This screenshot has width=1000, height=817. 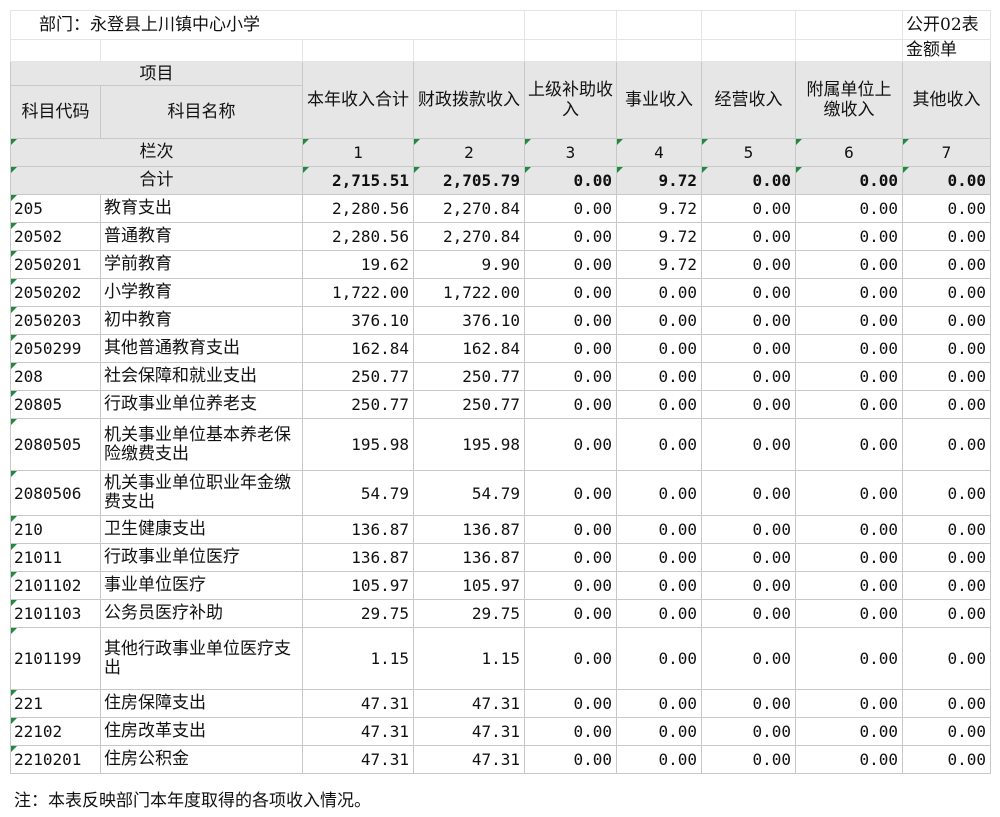 What do you see at coordinates (358, 100) in the screenshot?
I see `col-header-total-income: 本年收入合计` at bounding box center [358, 100].